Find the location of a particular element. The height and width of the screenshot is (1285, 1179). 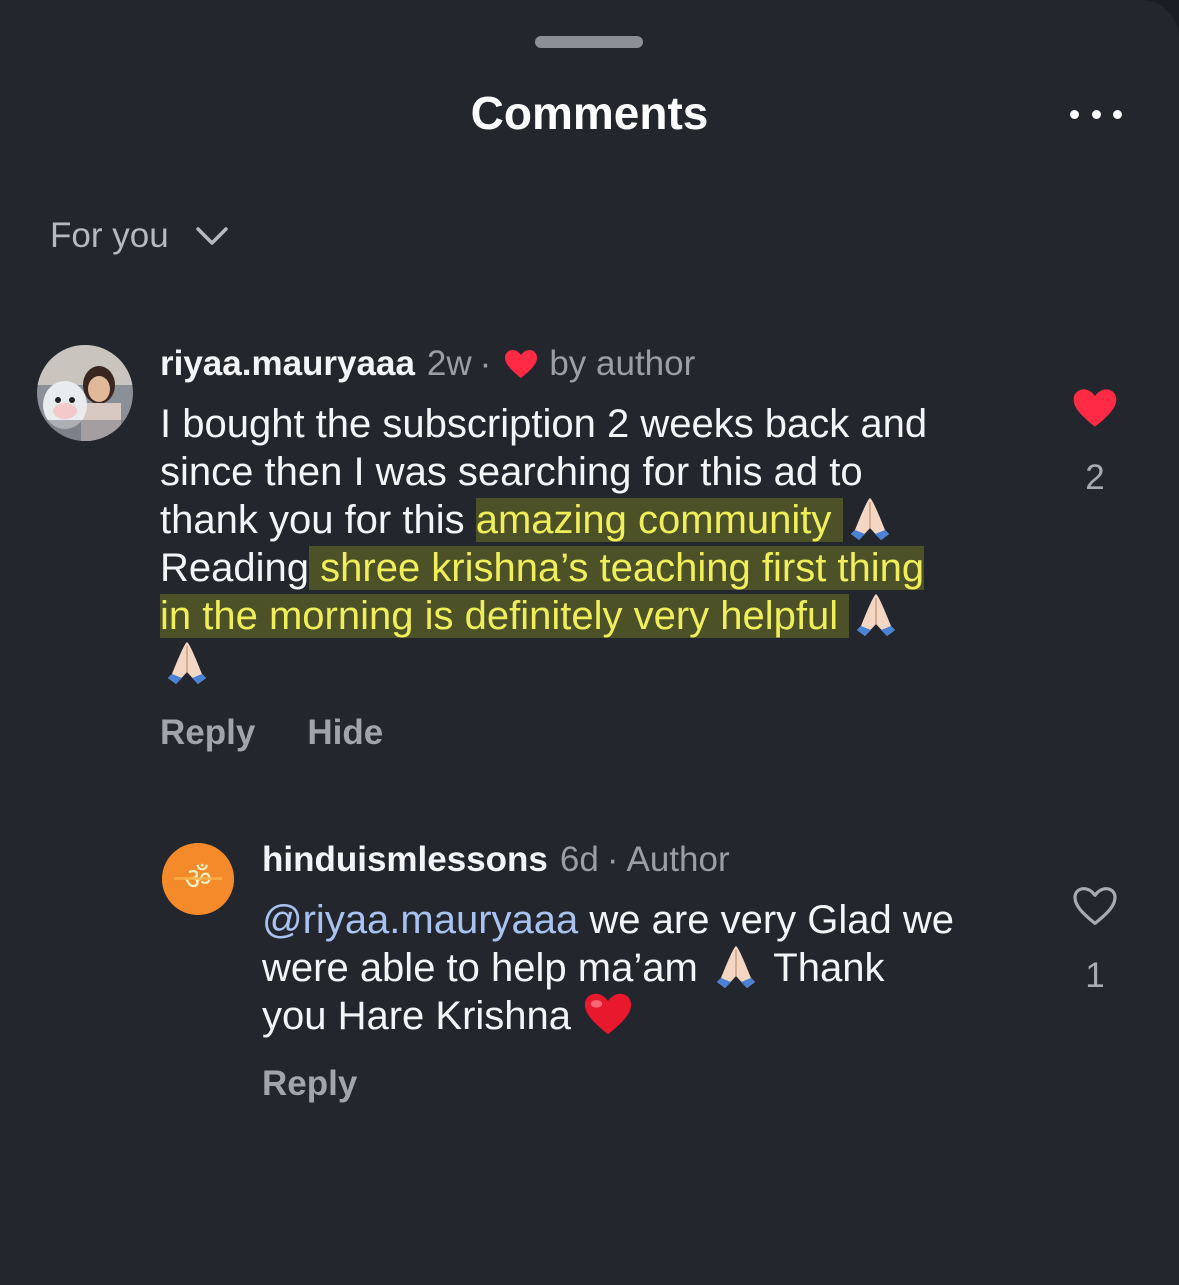

comment-meta: hinduismlessons 6d · Author is located at coordinates (496, 860).